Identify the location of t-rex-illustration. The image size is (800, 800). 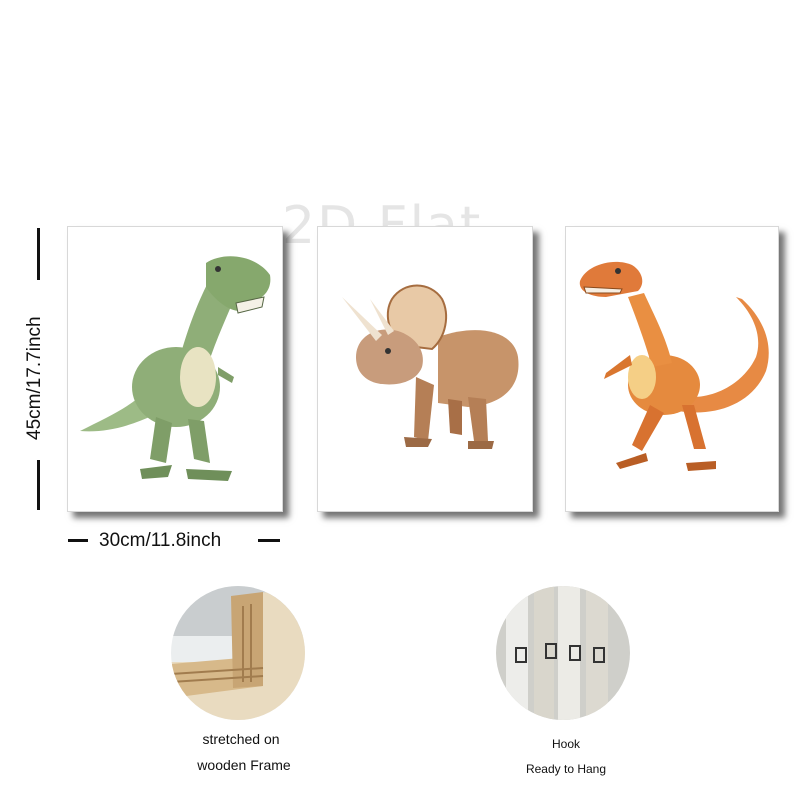
(175, 368).